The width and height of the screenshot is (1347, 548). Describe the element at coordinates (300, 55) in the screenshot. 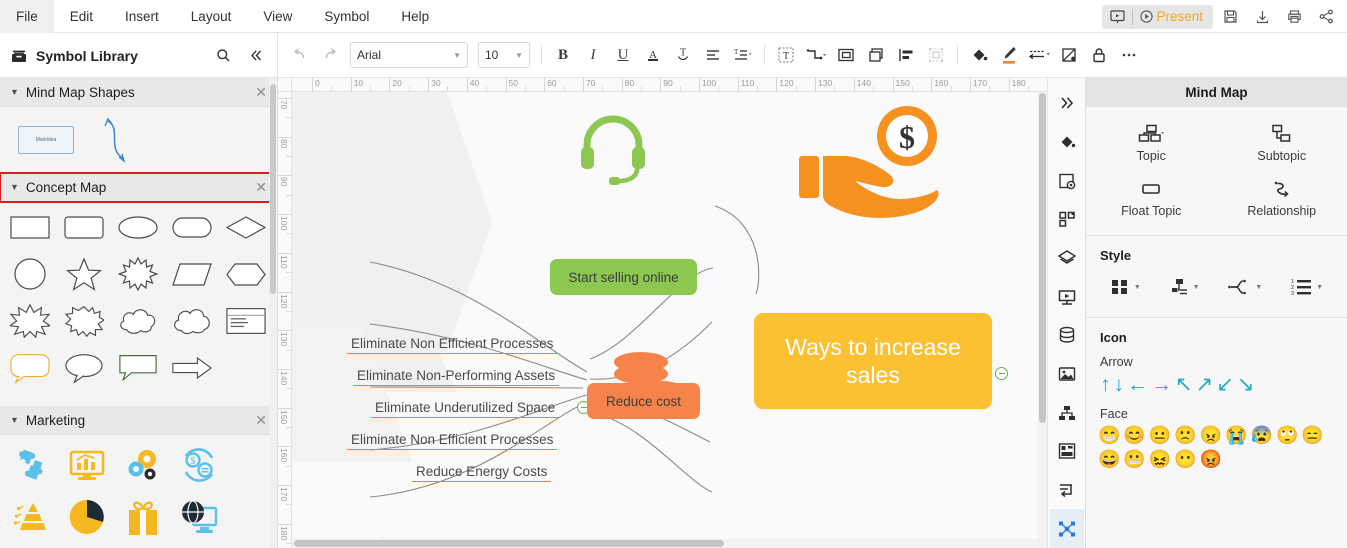

I see `undo-icon` at that location.